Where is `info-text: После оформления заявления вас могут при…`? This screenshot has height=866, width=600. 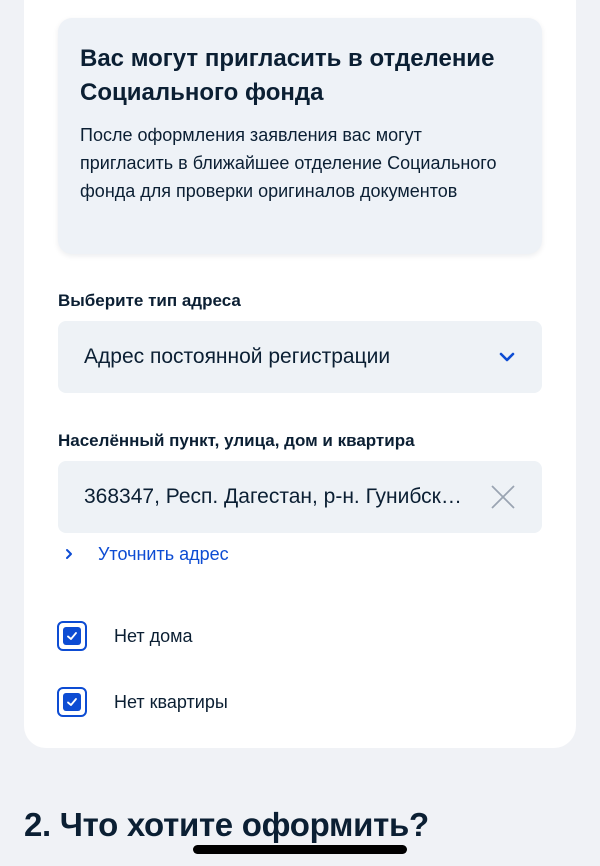
info-text: После оформления заявления вас могут при… is located at coordinates (288, 163).